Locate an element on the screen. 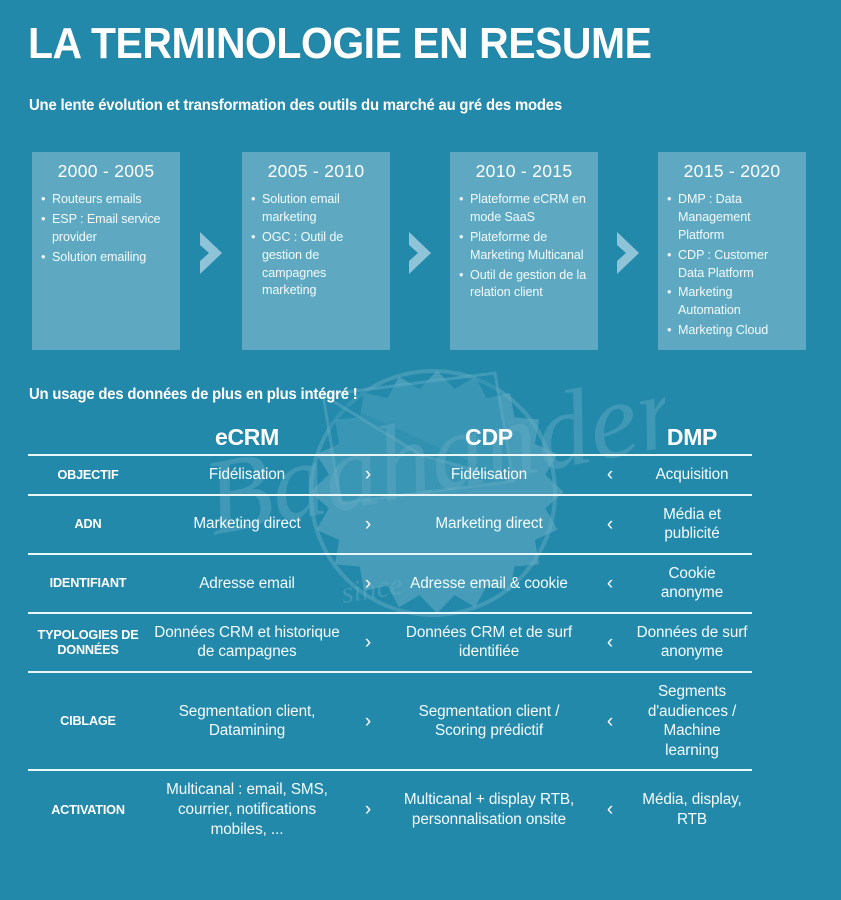 The image size is (841, 900). era-list-item: CDP : Customer Data Platform is located at coordinates (732, 264).